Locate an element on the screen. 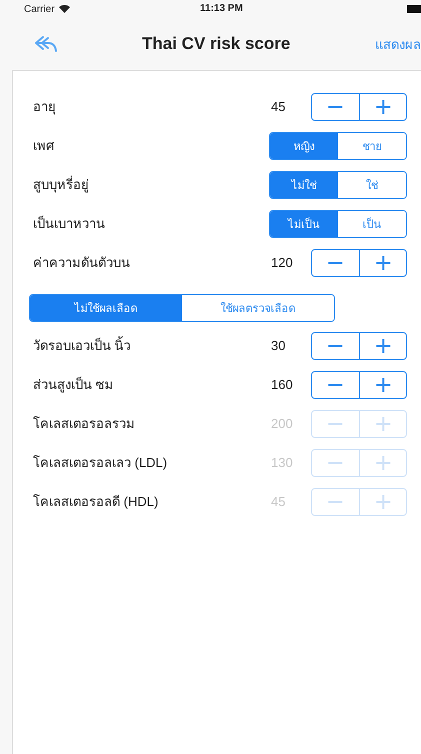 The width and height of the screenshot is (421, 754). segment-option: ไม่เป็น is located at coordinates (304, 223).